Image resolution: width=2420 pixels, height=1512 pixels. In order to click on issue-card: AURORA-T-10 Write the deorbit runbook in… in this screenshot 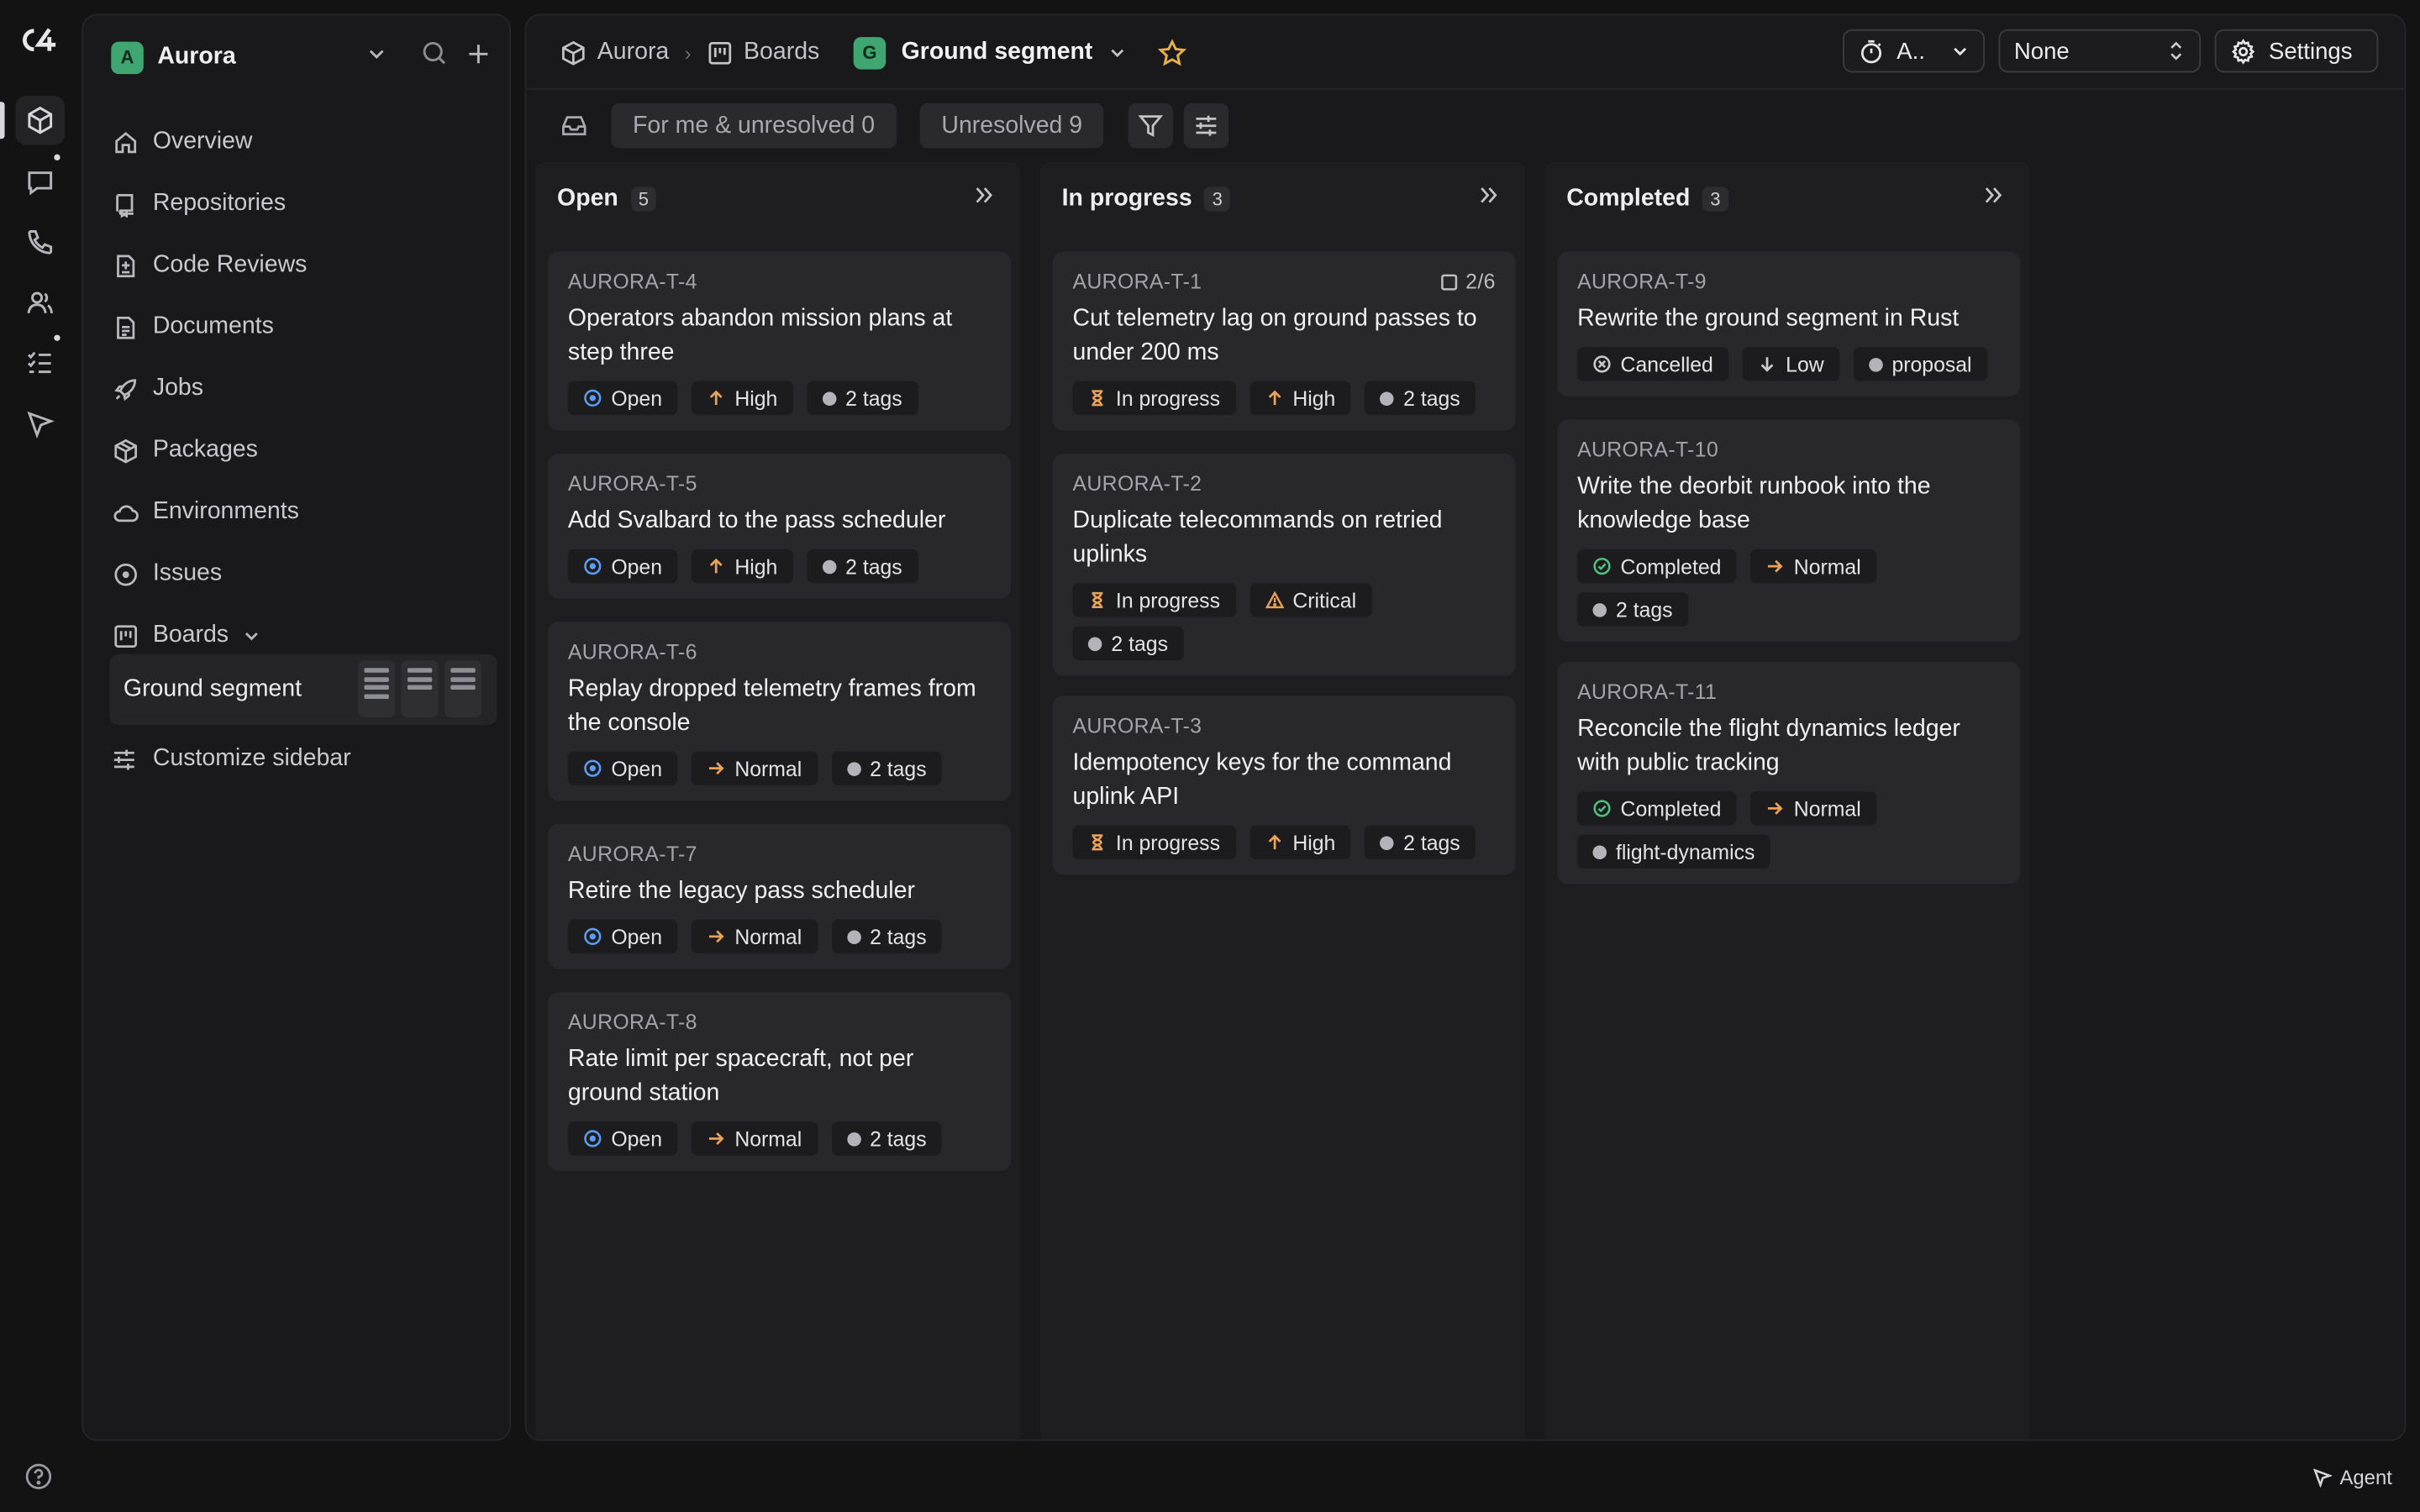, I will do `click(1789, 531)`.